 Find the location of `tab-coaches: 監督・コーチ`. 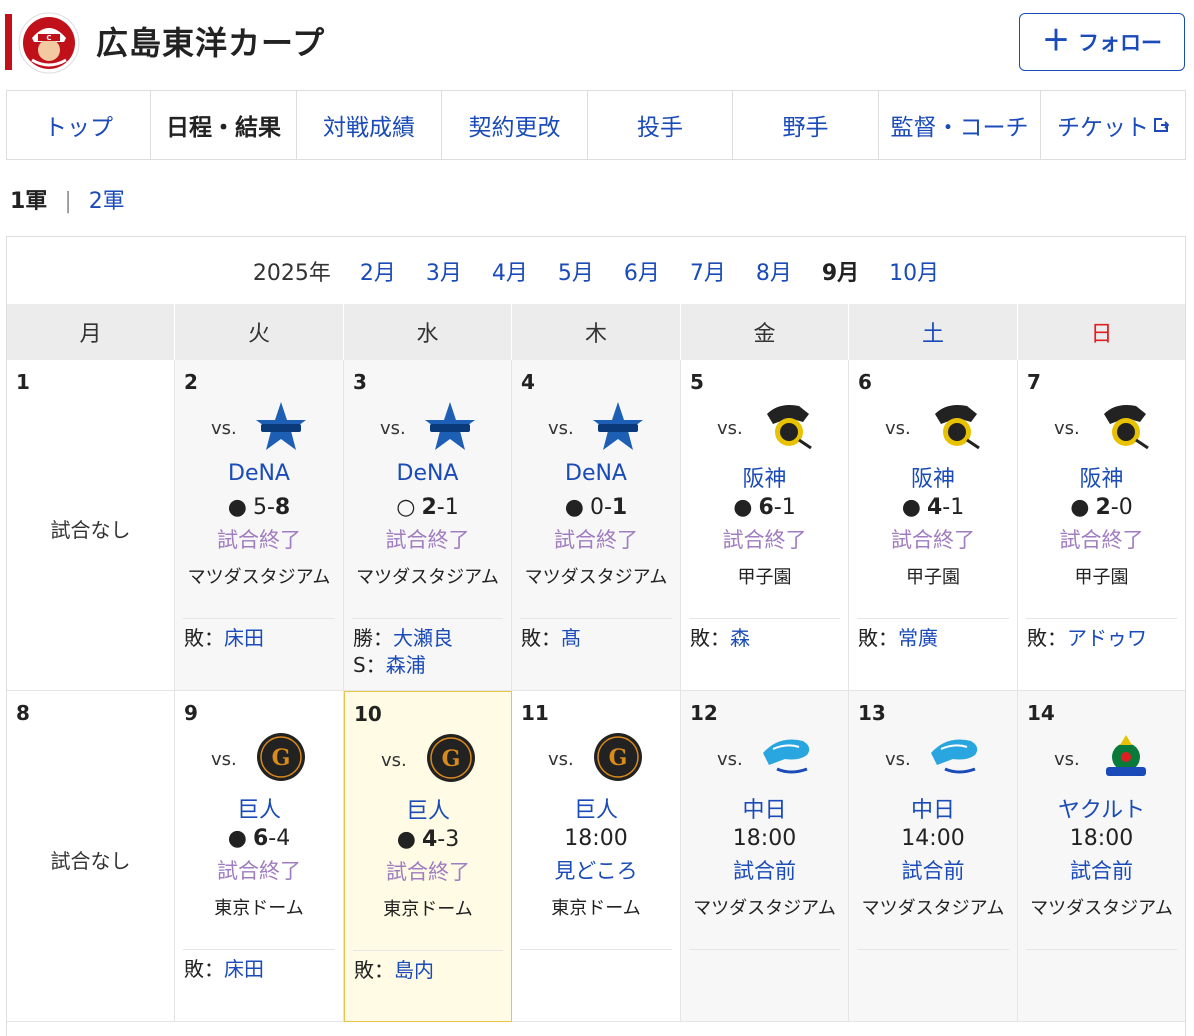

tab-coaches: 監督・コーチ is located at coordinates (960, 125).